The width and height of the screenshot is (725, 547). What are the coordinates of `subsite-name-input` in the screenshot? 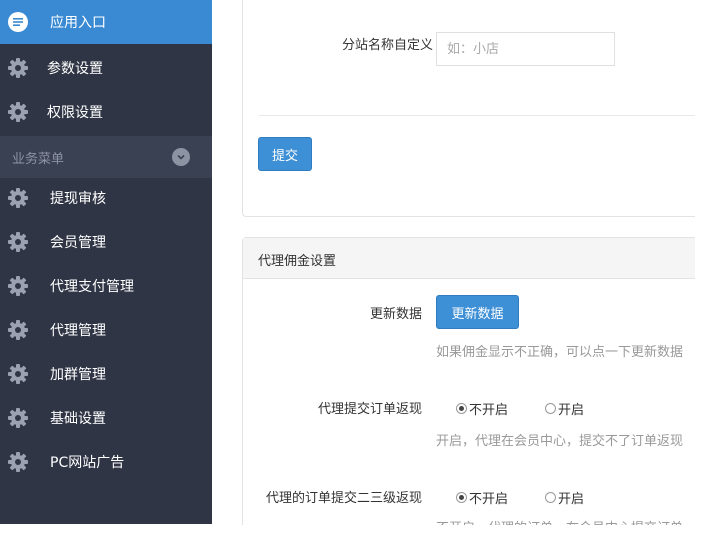 It's located at (525, 49).